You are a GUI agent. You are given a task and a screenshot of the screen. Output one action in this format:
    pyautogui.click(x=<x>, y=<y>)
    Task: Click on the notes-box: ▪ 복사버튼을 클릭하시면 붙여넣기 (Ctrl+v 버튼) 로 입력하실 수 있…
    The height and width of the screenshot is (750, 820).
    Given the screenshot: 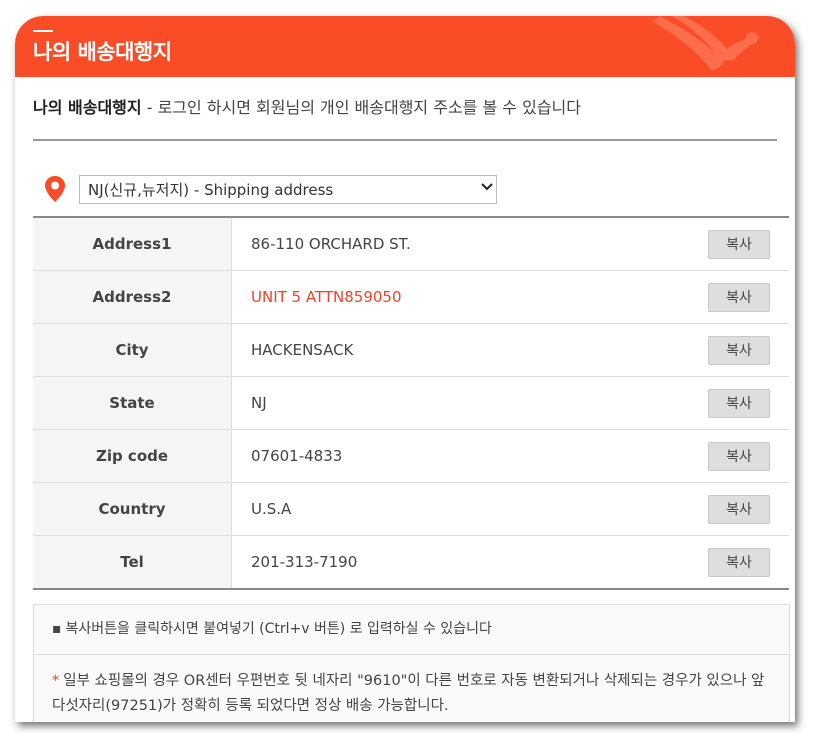 What is the action you would take?
    pyautogui.click(x=411, y=663)
    